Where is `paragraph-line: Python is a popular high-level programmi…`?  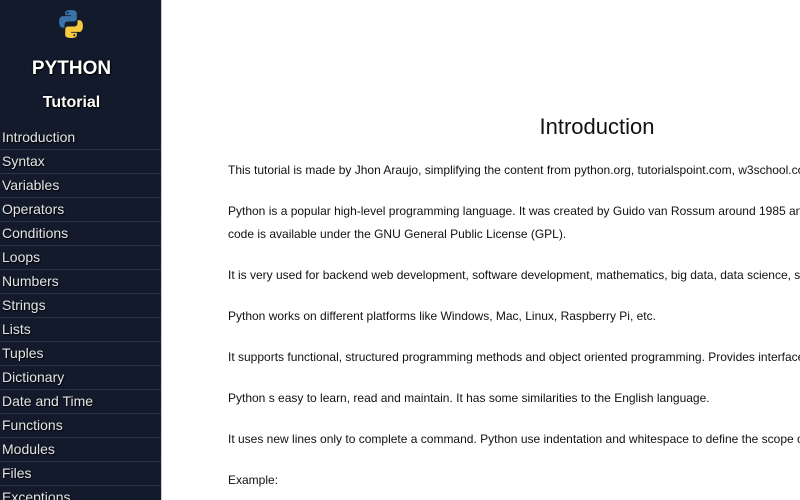 paragraph-line: Python is a popular high-level programmi… is located at coordinates (514, 211).